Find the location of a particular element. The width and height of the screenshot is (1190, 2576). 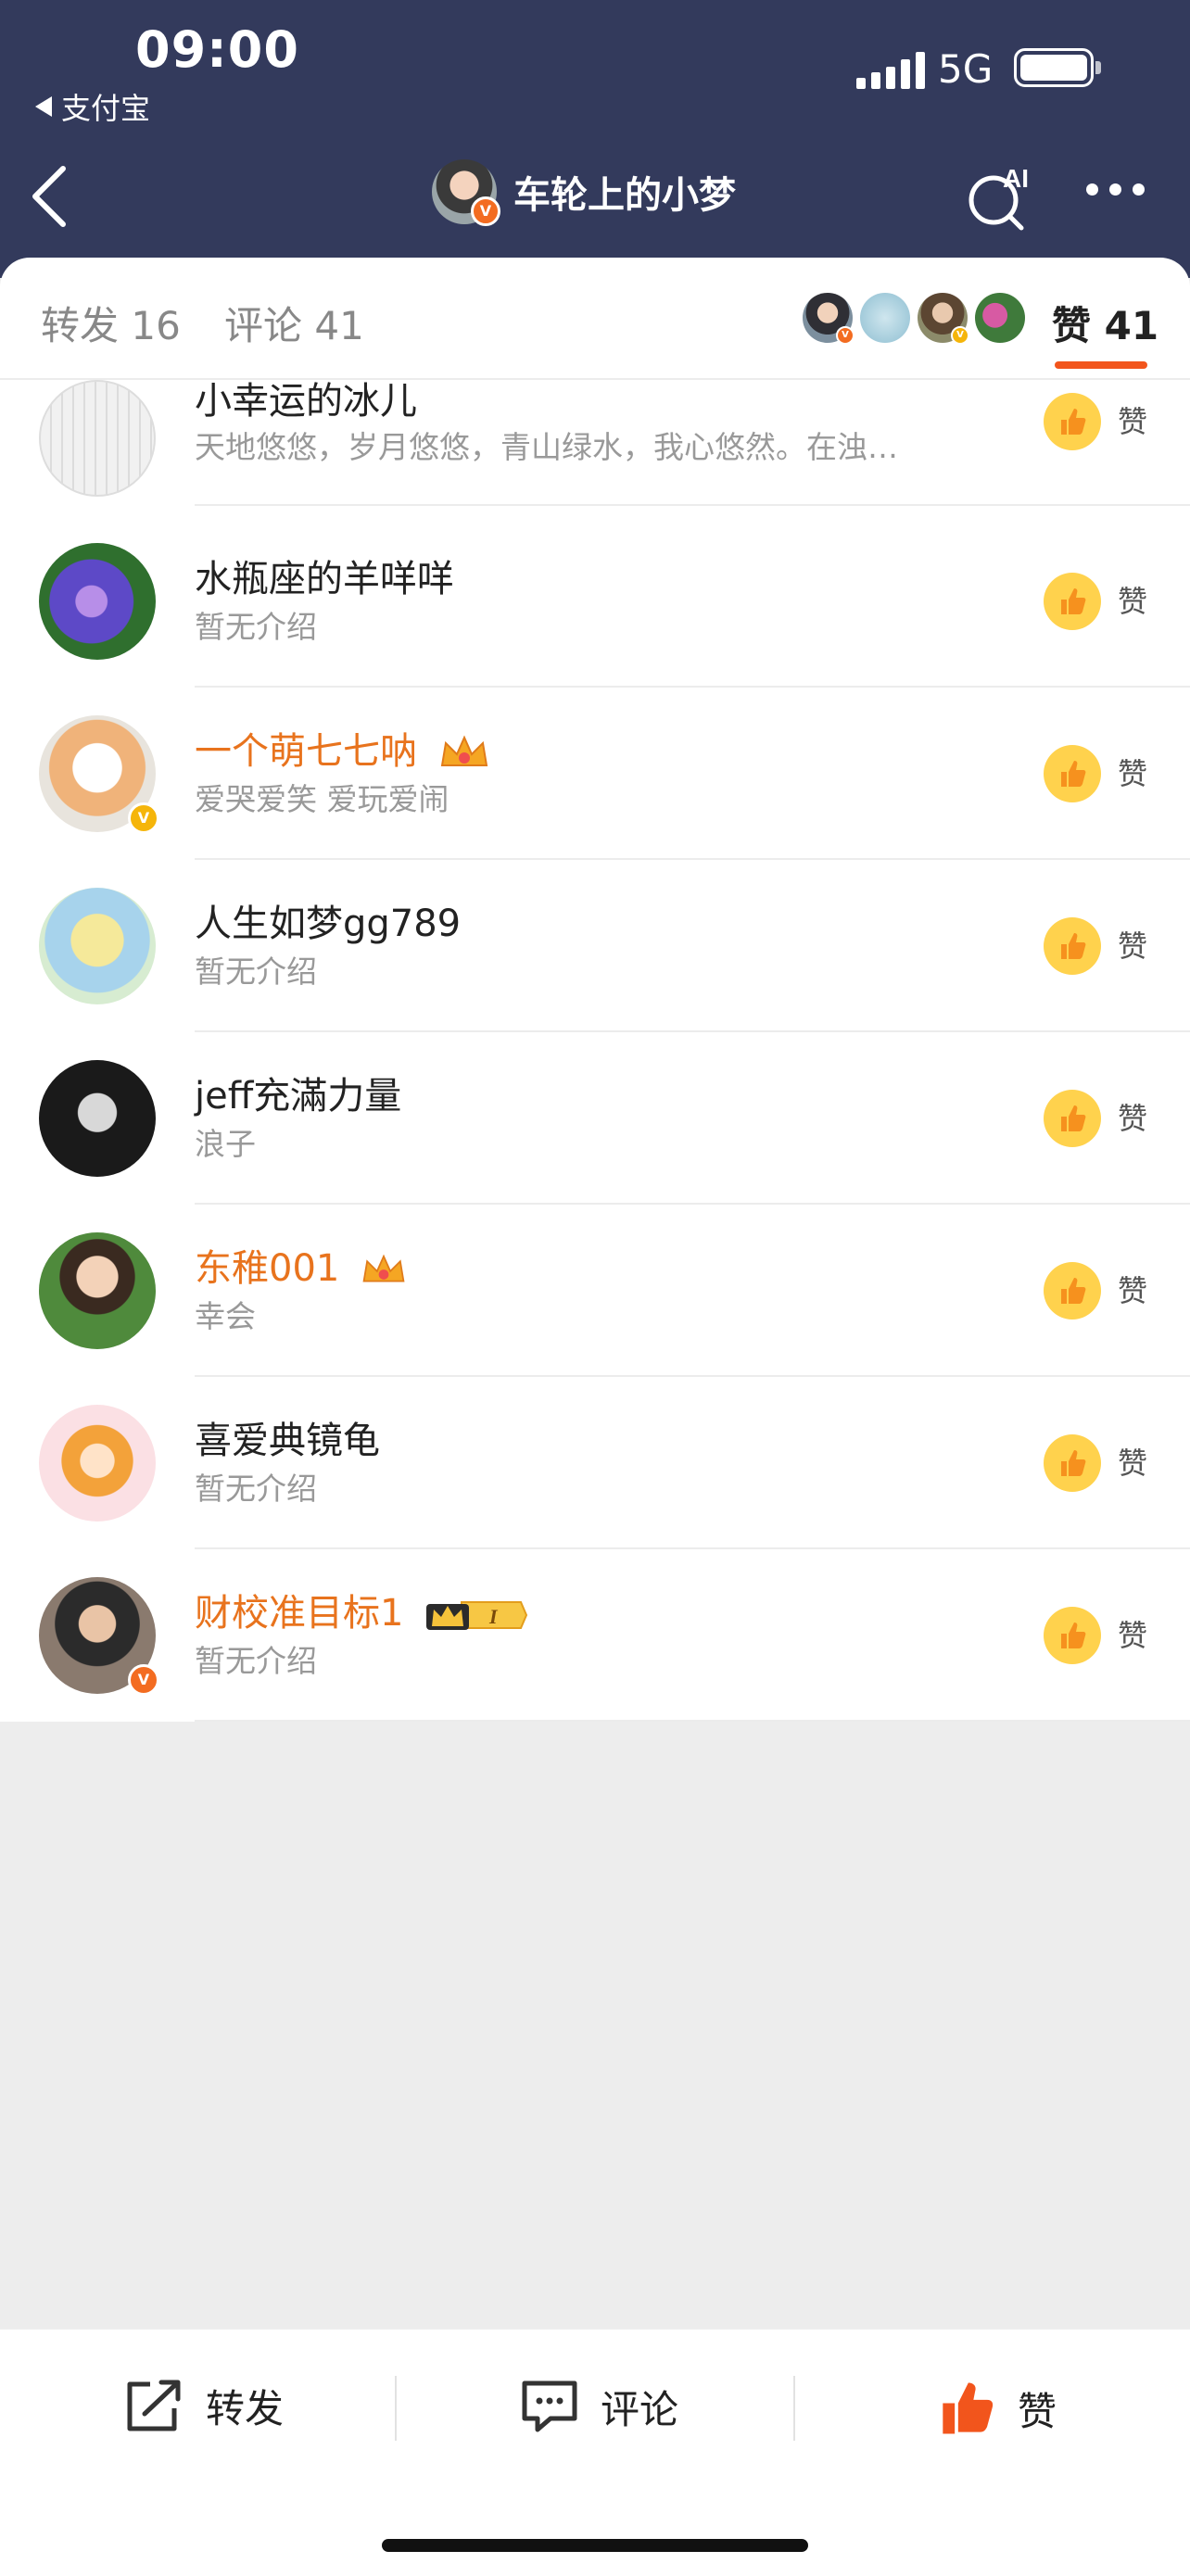

list-item: 东稚001 幸会 赞 is located at coordinates (595, 1291).